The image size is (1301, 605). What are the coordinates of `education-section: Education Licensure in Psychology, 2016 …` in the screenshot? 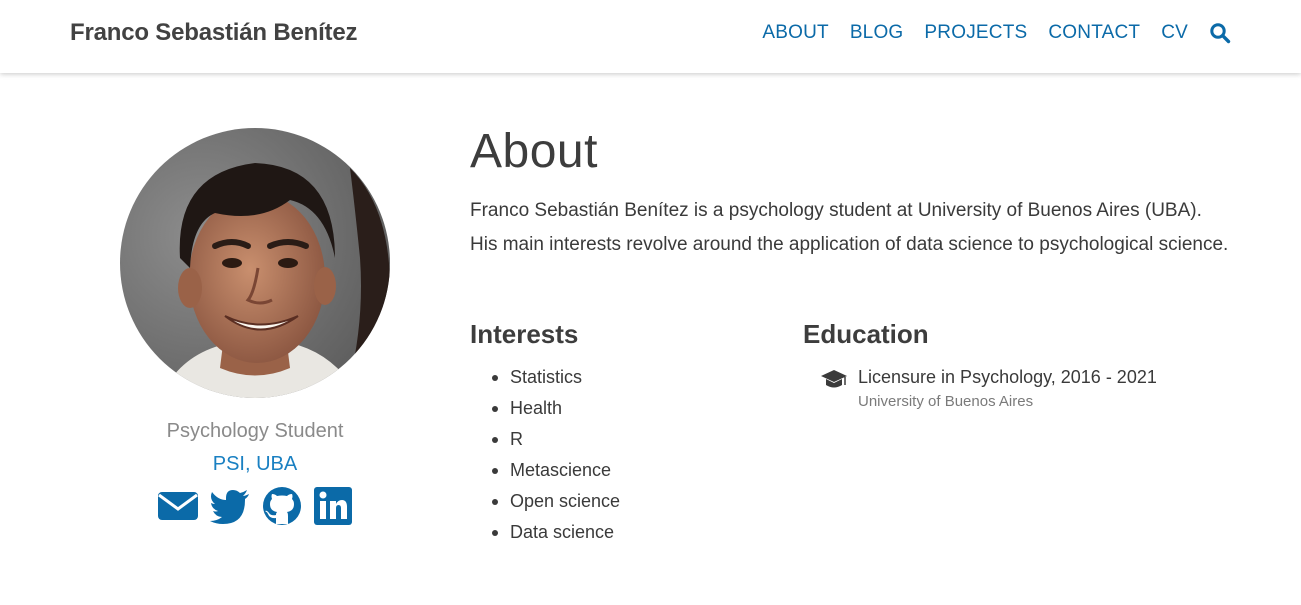 It's located at (1018, 364).